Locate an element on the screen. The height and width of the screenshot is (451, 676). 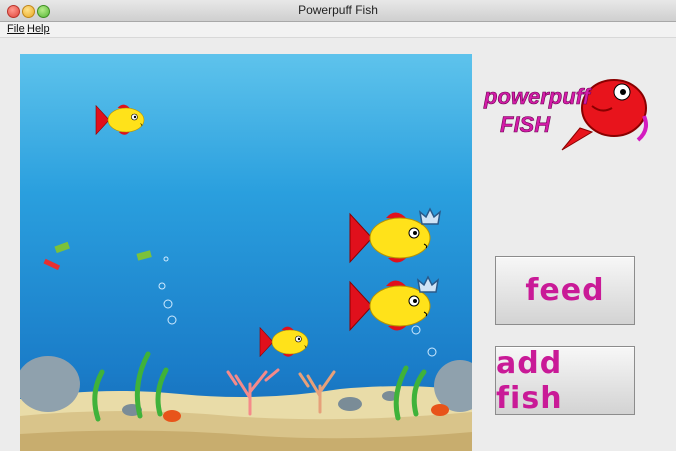
add-fish-button-label: add fish is located at coordinates (529, 380).